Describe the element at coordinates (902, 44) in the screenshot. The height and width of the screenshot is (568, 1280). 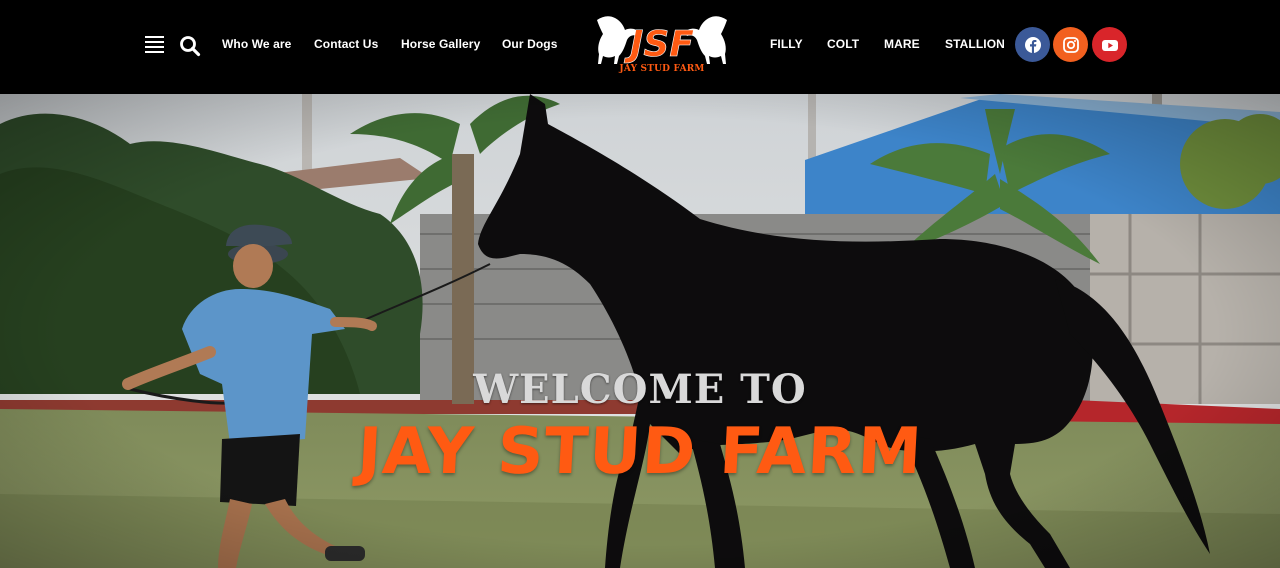
I see `nav-mare: MARE` at that location.